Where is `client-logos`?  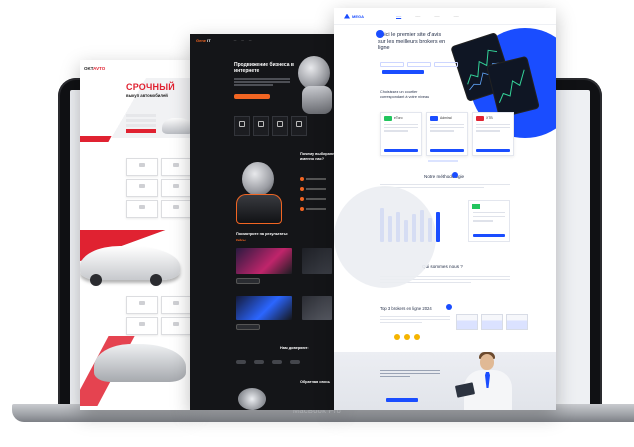
client-logos is located at coordinates (268, 362).